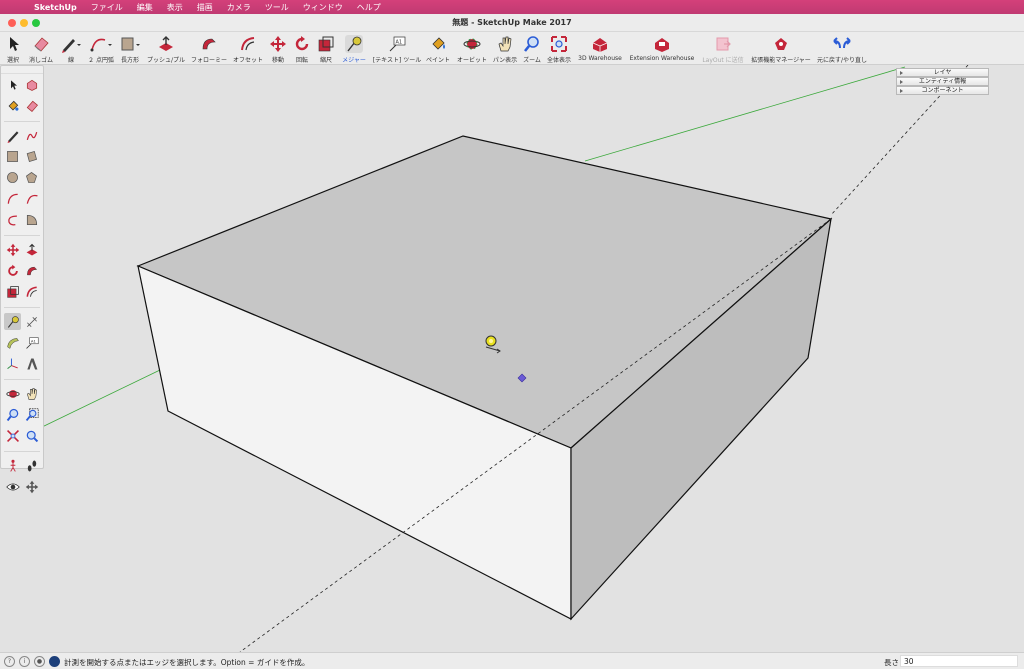  Describe the element at coordinates (397, 48) in the screenshot. I see `text-tool-button: A1 [テキスト] ツール` at that location.